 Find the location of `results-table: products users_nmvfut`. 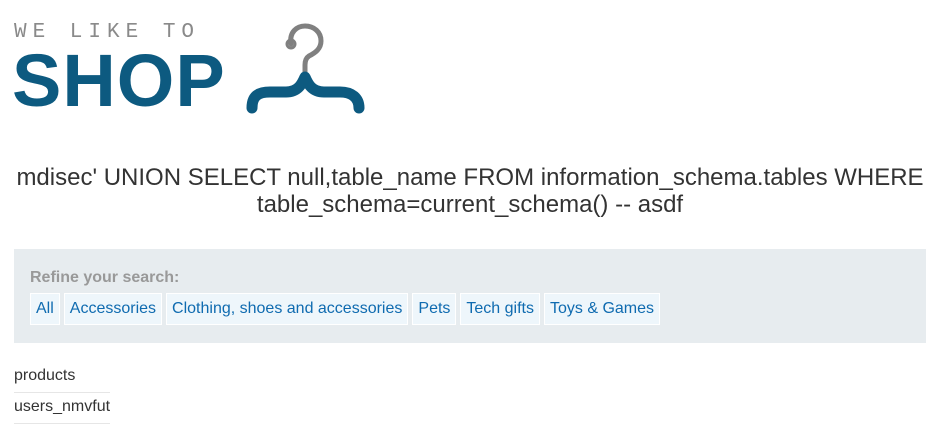

results-table: products users_nmvfut is located at coordinates (62, 393).